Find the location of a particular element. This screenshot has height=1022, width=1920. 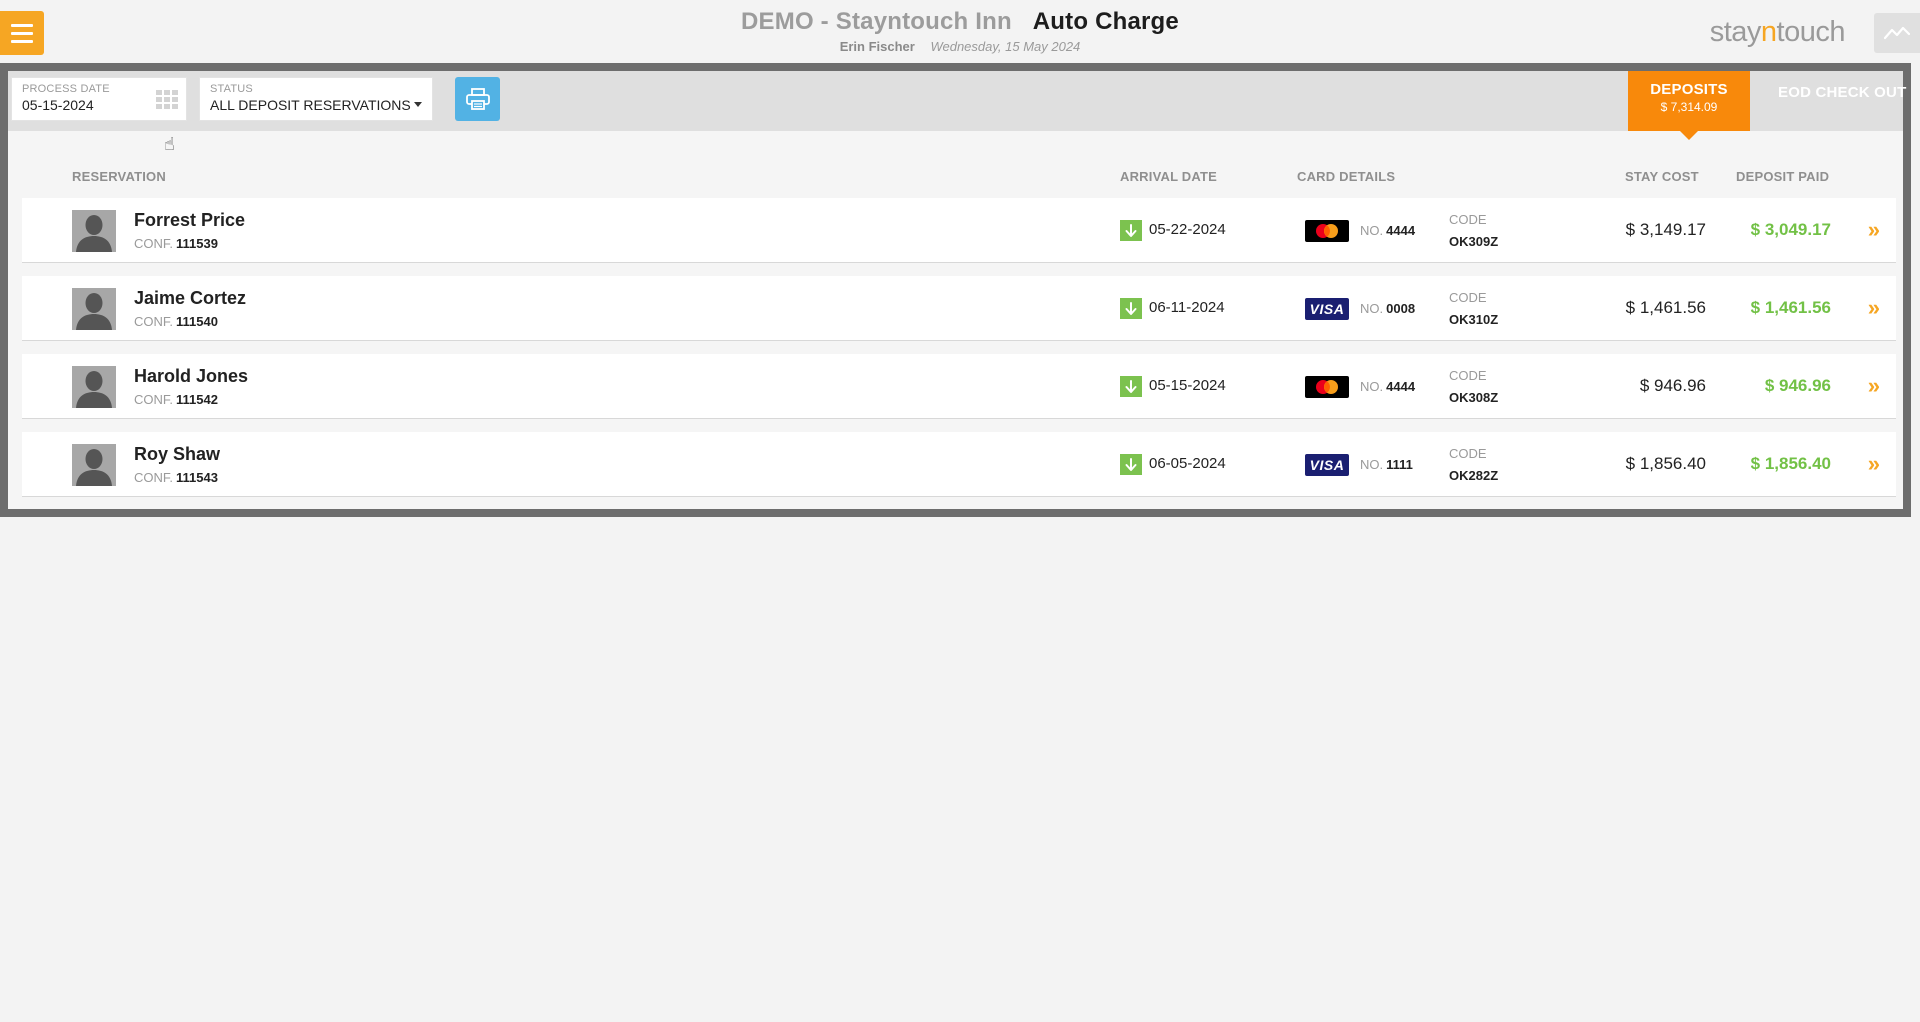

printer-icon is located at coordinates (477, 99).